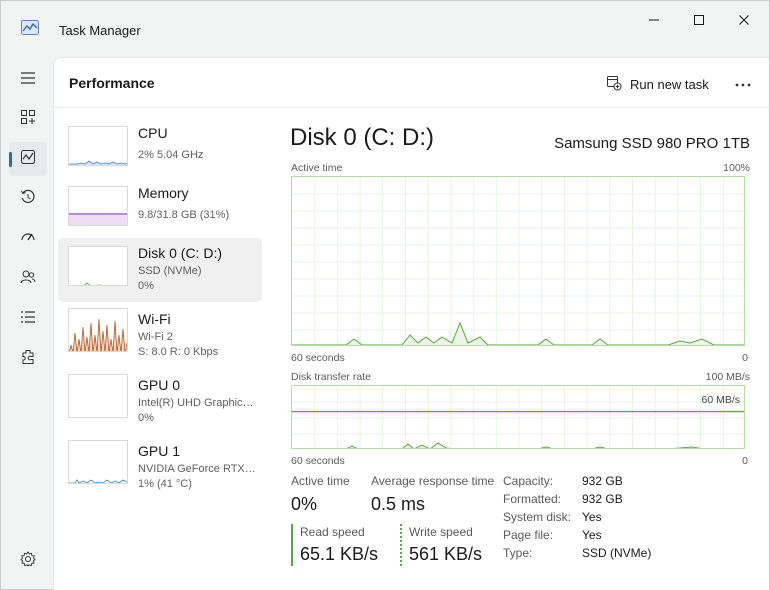 Image resolution: width=770 pixels, height=590 pixels. I want to click on page-title: Performance, so click(112, 83).